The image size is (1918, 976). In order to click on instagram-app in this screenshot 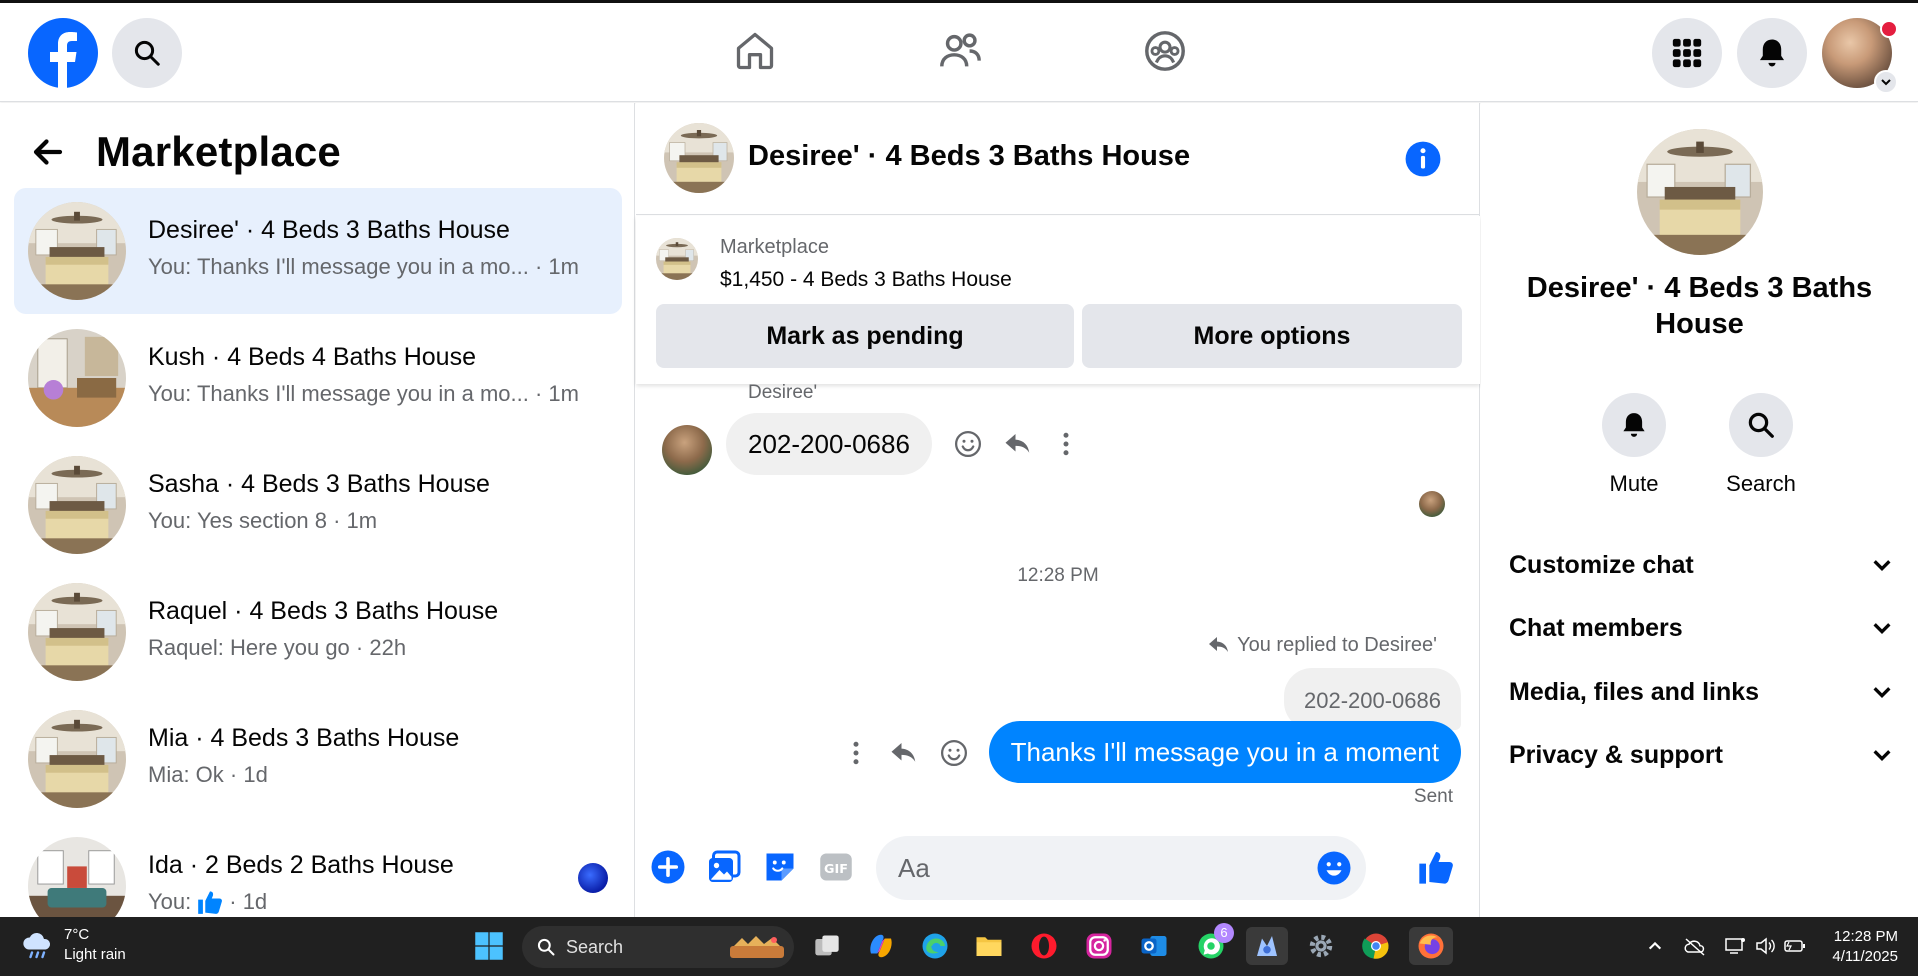, I will do `click(1099, 946)`.